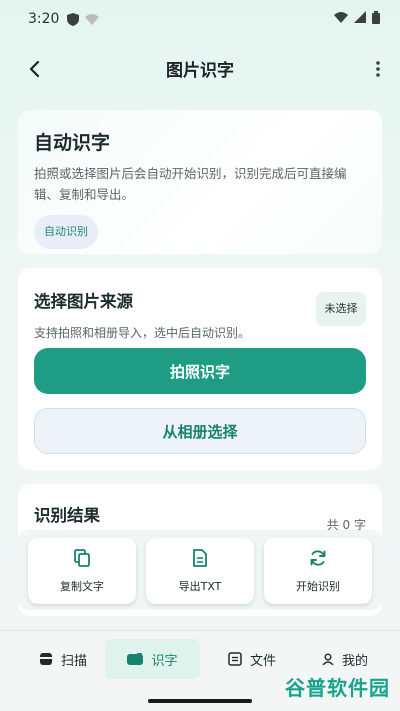 The width and height of the screenshot is (400, 711). I want to click on app-bar: 图片识字, so click(200, 68).